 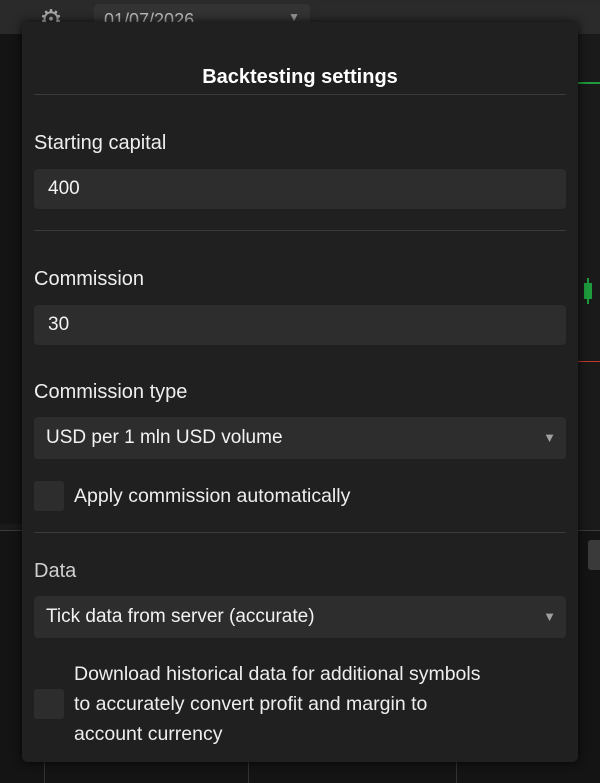 What do you see at coordinates (588, 291) in the screenshot?
I see `candle` at bounding box center [588, 291].